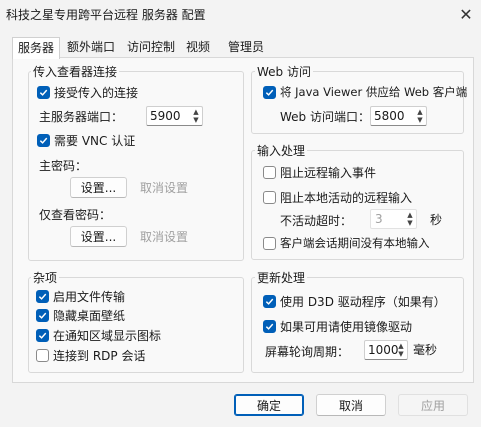 This screenshot has width=481, height=427. What do you see at coordinates (466, 14) in the screenshot?
I see `close-icon: ✕` at bounding box center [466, 14].